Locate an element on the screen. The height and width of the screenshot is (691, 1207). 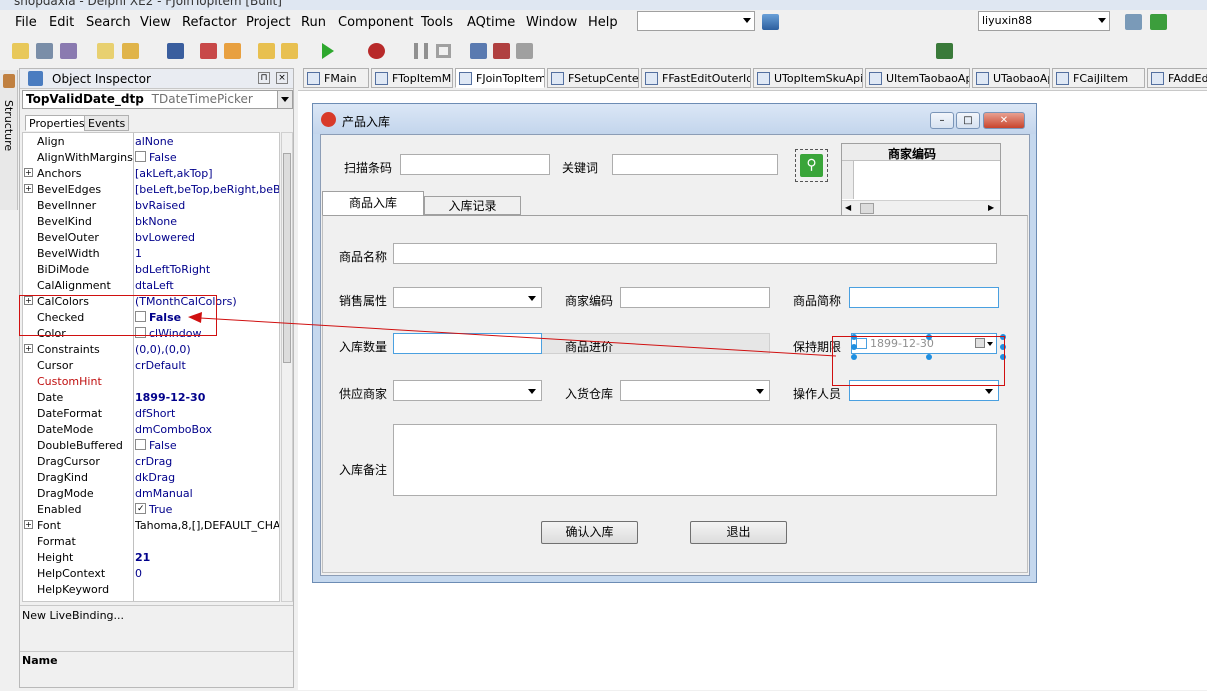
property-value: bvLowered is located at coordinates (207, 237).